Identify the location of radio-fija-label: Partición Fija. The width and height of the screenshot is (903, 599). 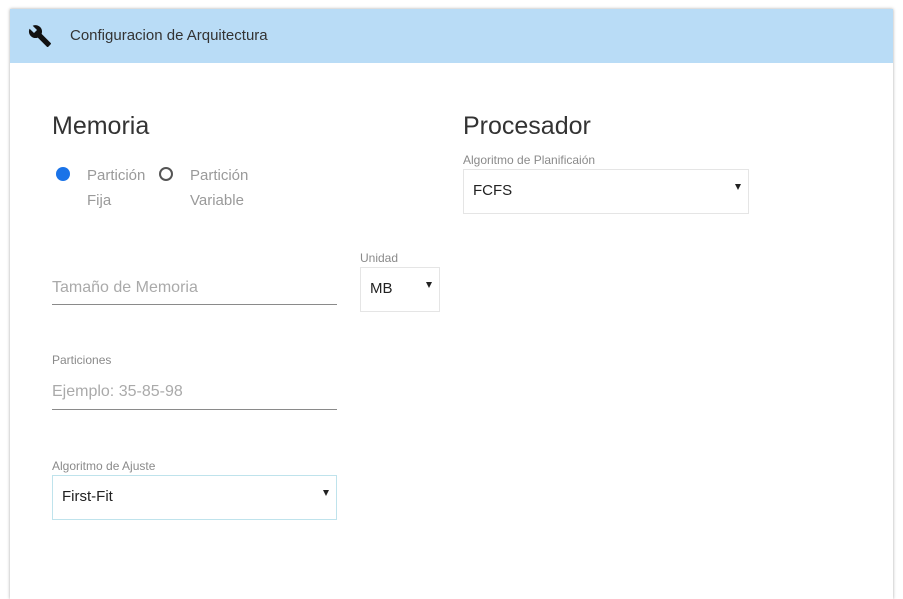
(122, 188).